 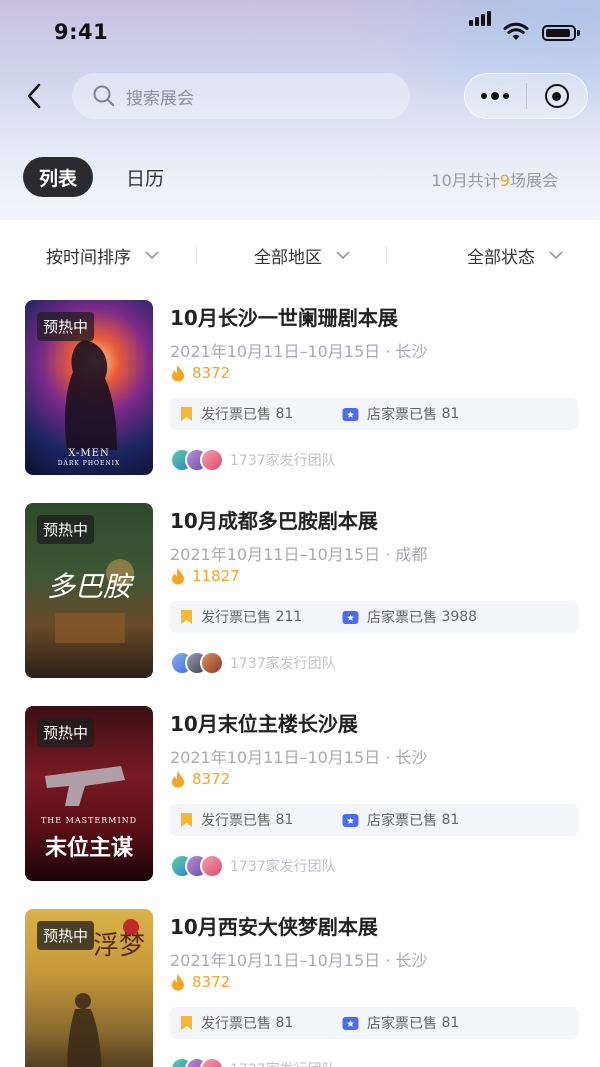 What do you see at coordinates (89, 793) in the screenshot?
I see `event-poster: 预热中 THE MASTERMIND 末位主谋` at bounding box center [89, 793].